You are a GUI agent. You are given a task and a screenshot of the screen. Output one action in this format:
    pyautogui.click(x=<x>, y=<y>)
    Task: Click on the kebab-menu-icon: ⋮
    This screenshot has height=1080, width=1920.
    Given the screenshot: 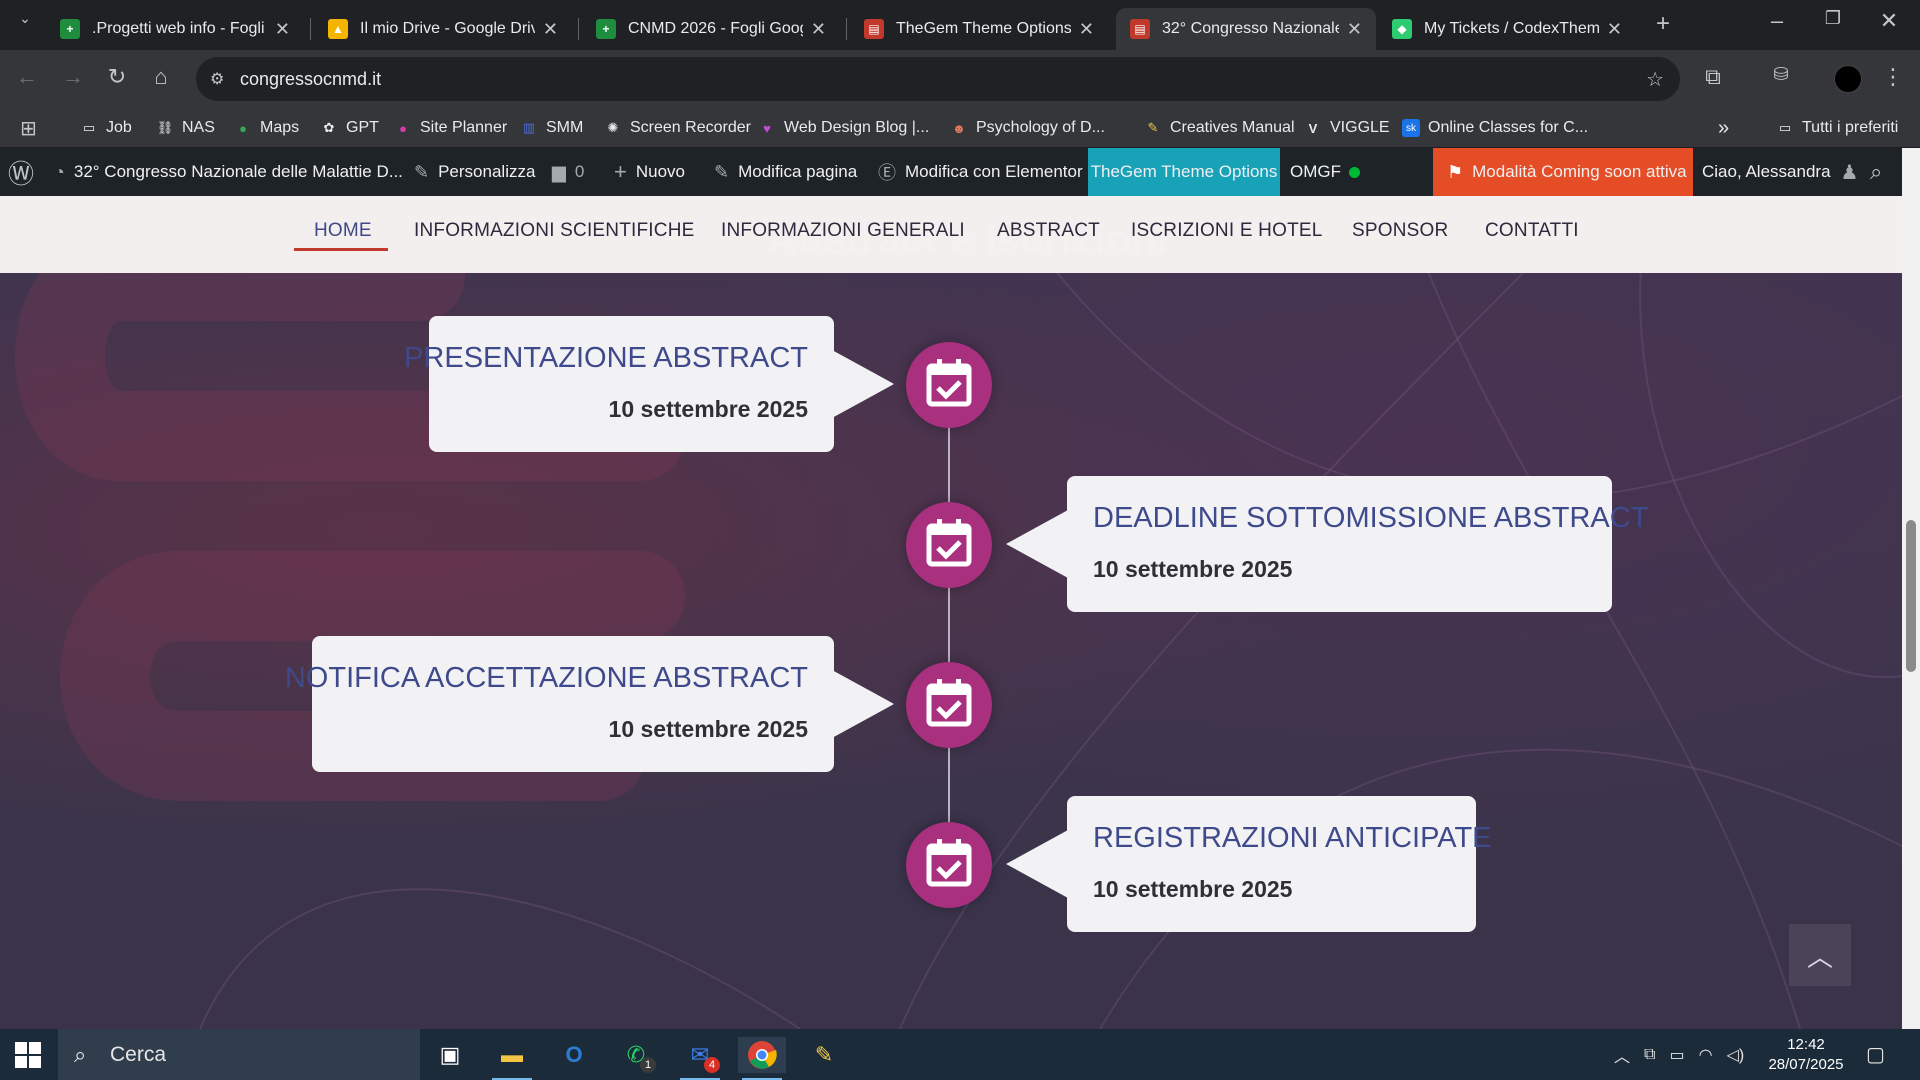 What is the action you would take?
    pyautogui.click(x=1893, y=77)
    